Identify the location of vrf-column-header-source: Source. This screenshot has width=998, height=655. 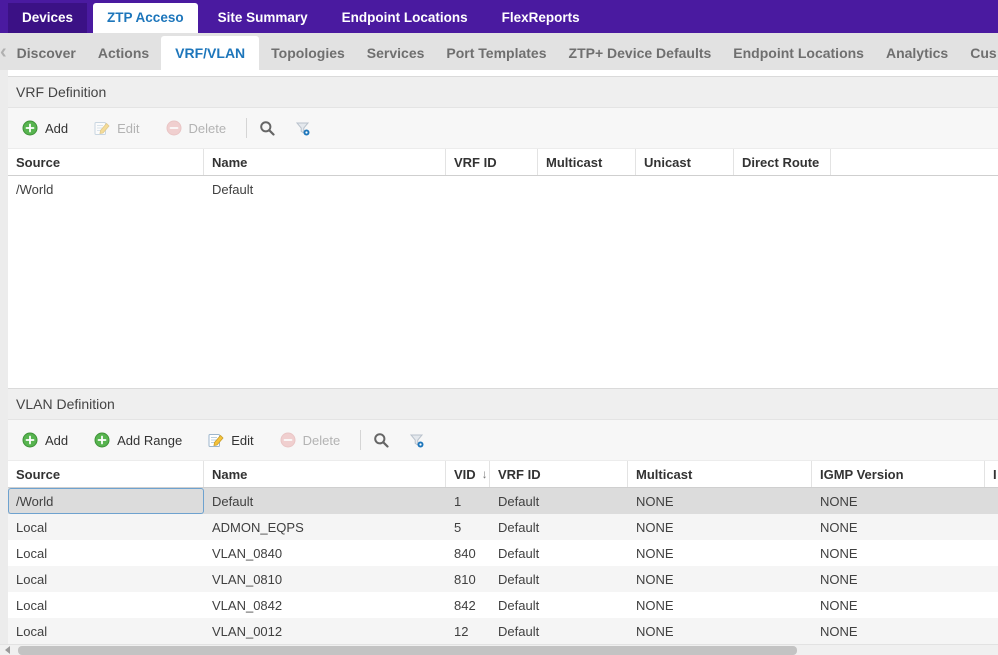
(106, 162).